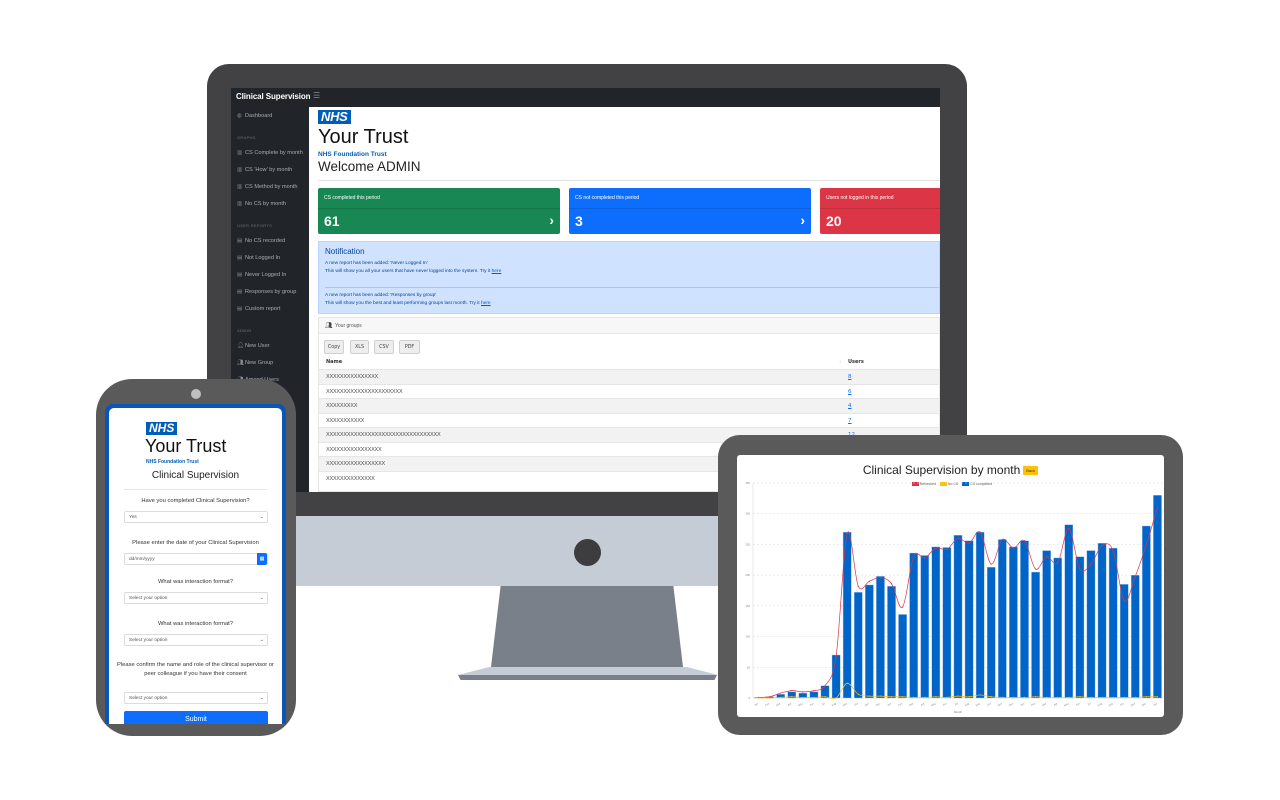 This screenshot has width=1280, height=800. I want to click on sidebar-item-new-user: 👤︎New User, so click(253, 346).